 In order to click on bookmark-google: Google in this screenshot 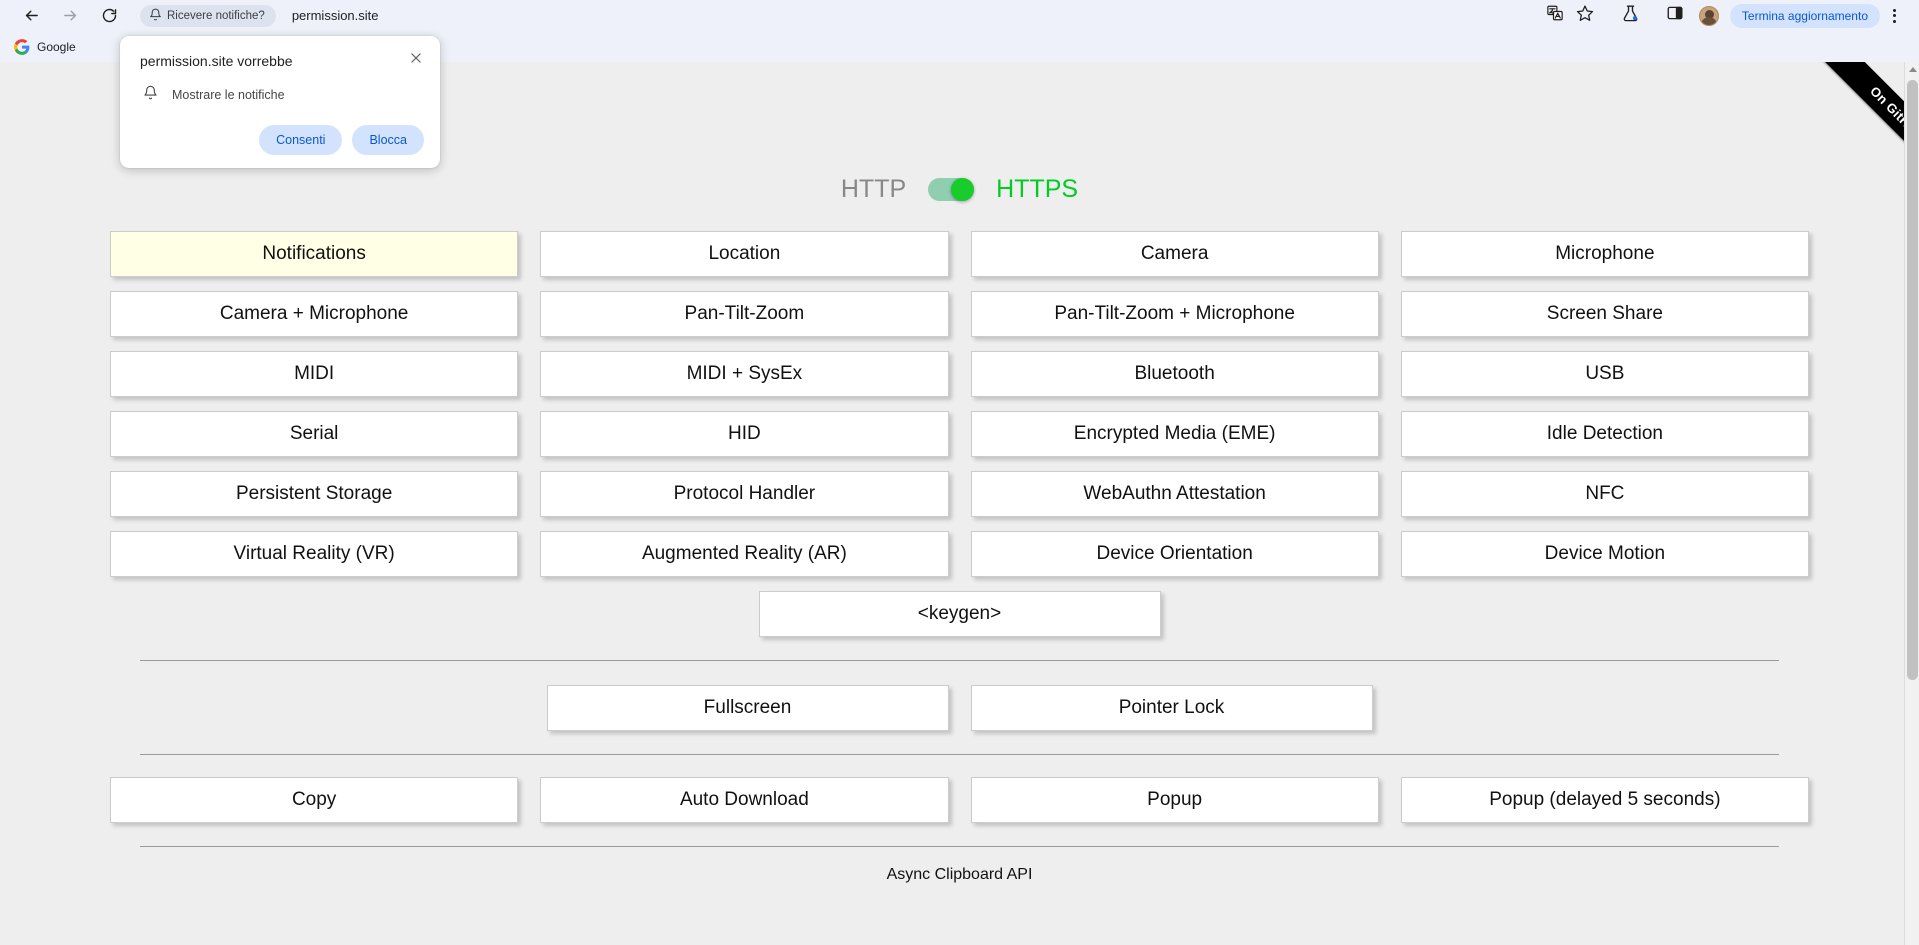, I will do `click(47, 47)`.